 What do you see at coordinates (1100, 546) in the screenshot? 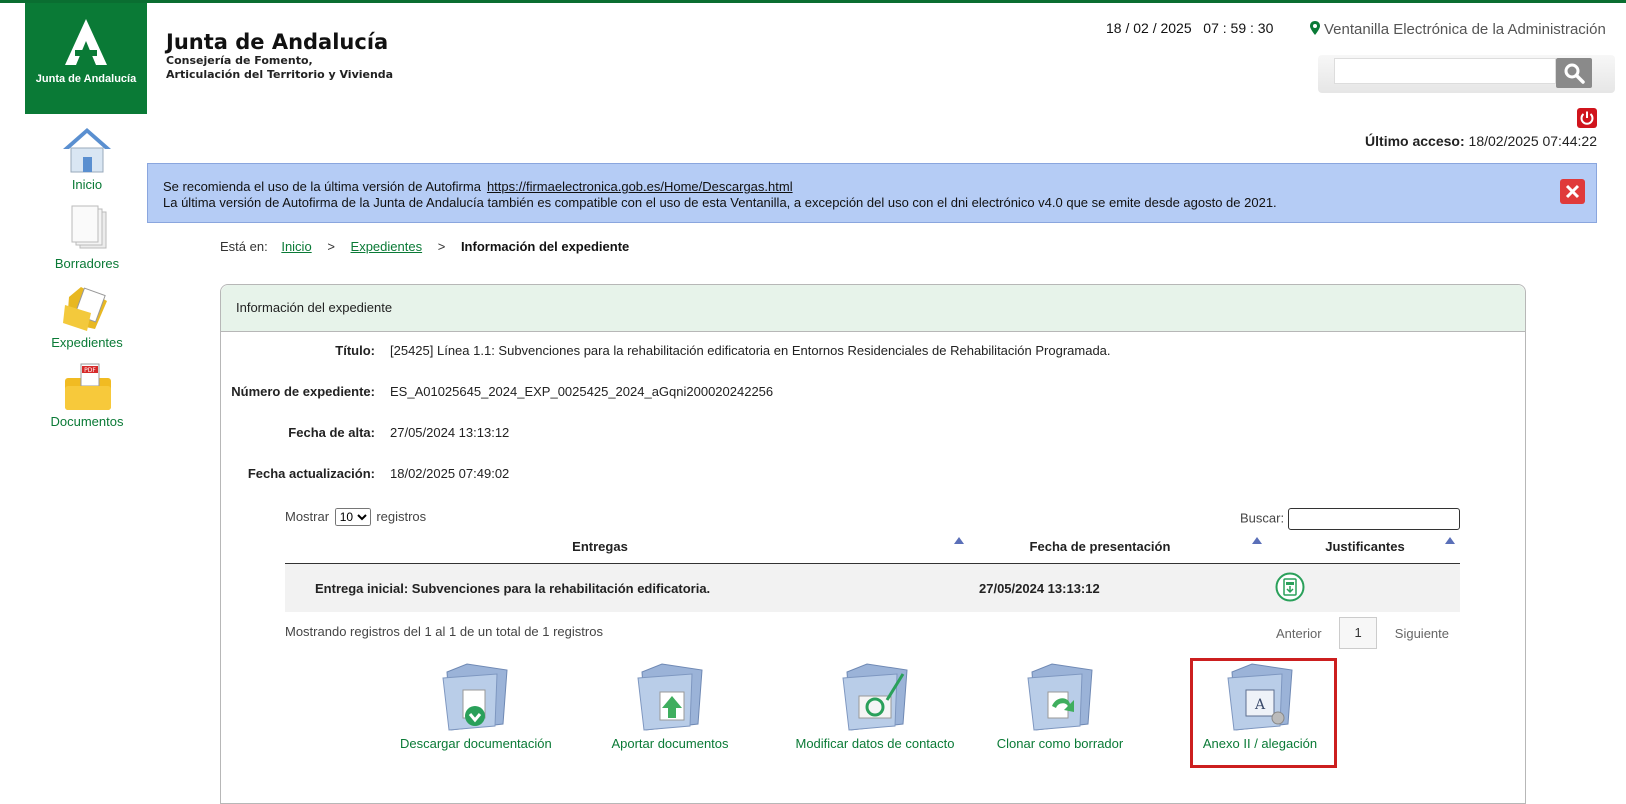
I see `column-fecha-presentacion: Fecha de presentación` at bounding box center [1100, 546].